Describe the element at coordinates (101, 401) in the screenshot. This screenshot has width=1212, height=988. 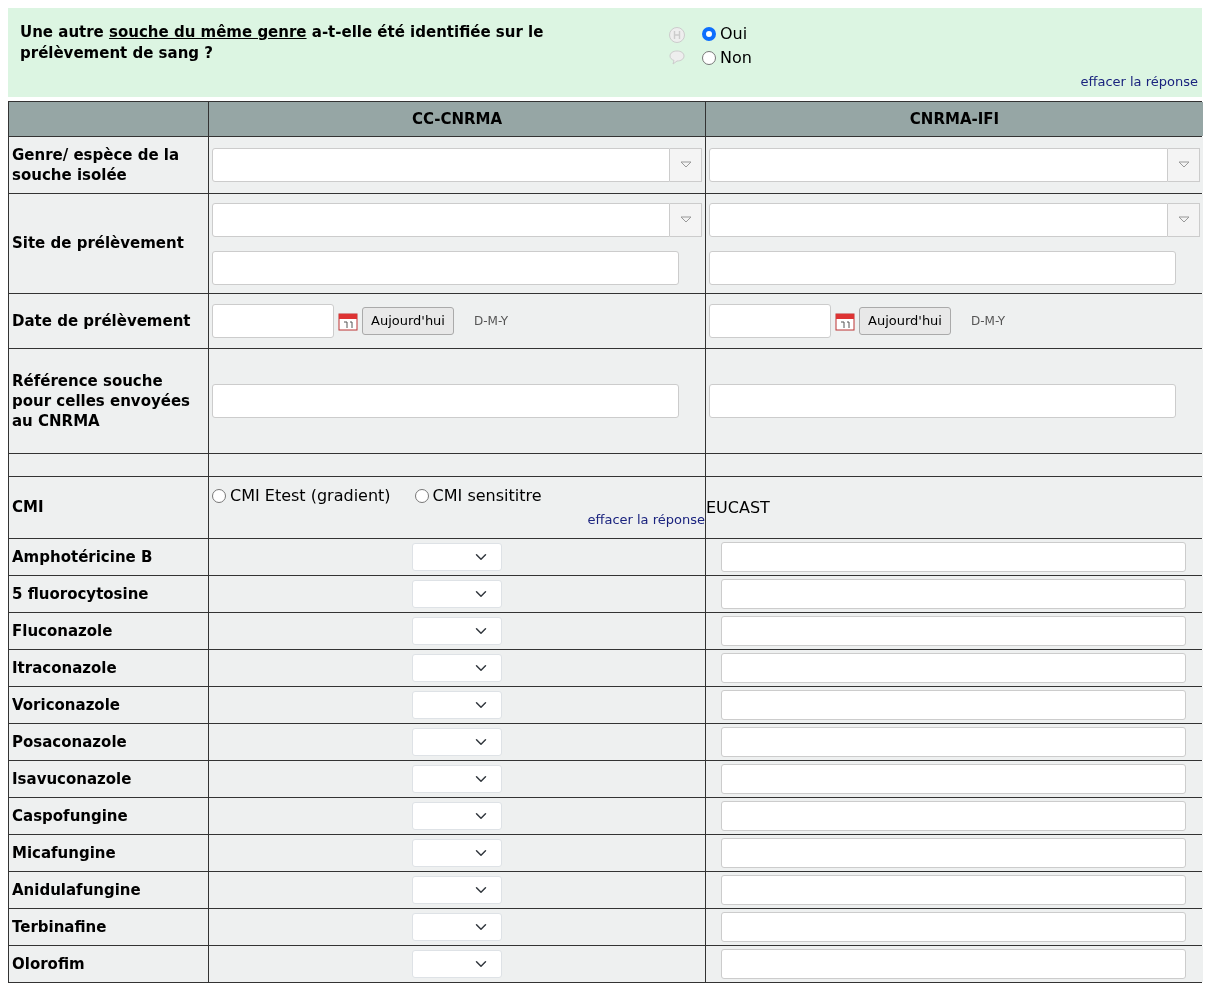
I see `row-label: Référence souche pour celles envoyées au CNRMA` at that location.